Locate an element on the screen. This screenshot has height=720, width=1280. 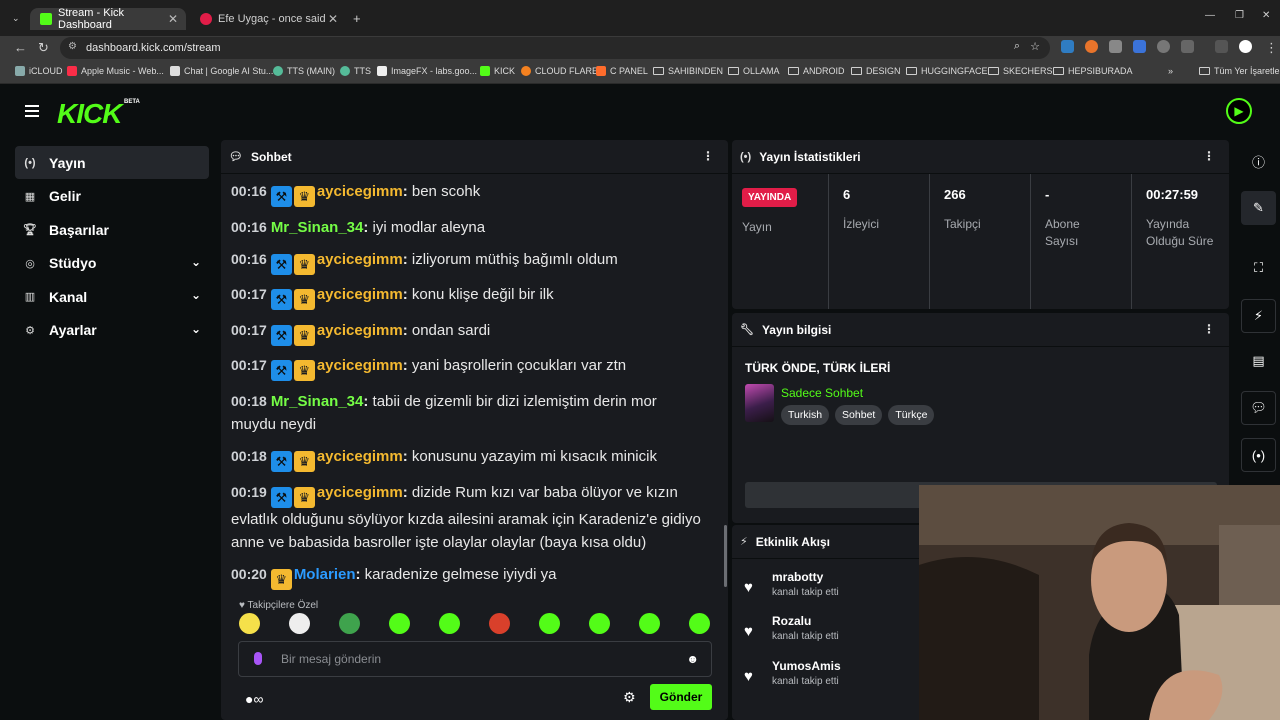
fullscreen-icon: ⛶ is located at coordinates (1258, 268).